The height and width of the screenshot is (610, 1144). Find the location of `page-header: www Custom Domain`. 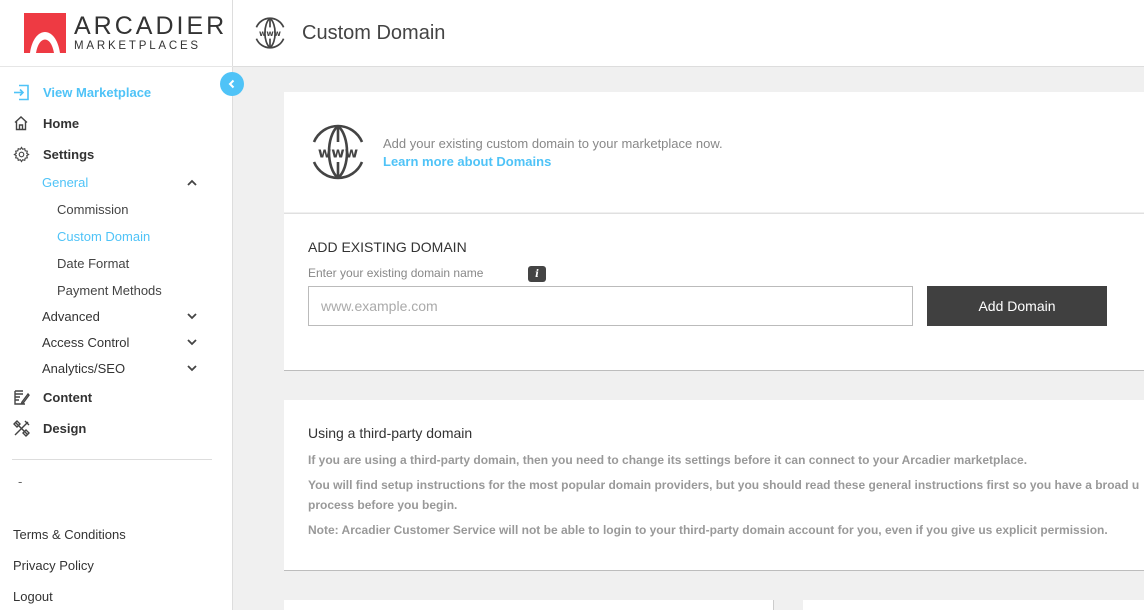

page-header: www Custom Domain is located at coordinates (688, 33).